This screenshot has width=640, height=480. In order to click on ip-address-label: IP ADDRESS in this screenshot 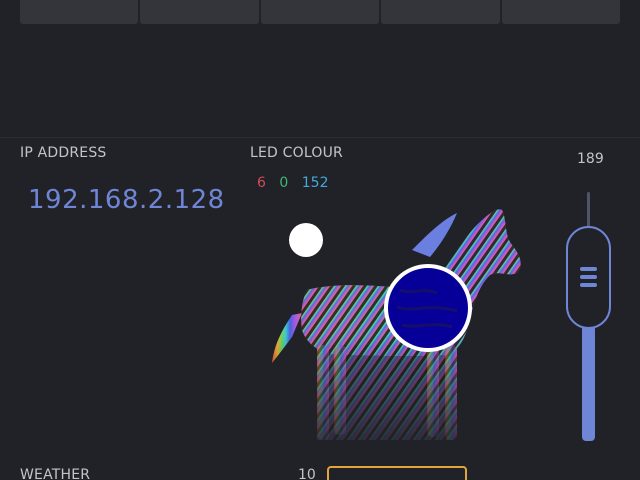, I will do `click(63, 153)`.